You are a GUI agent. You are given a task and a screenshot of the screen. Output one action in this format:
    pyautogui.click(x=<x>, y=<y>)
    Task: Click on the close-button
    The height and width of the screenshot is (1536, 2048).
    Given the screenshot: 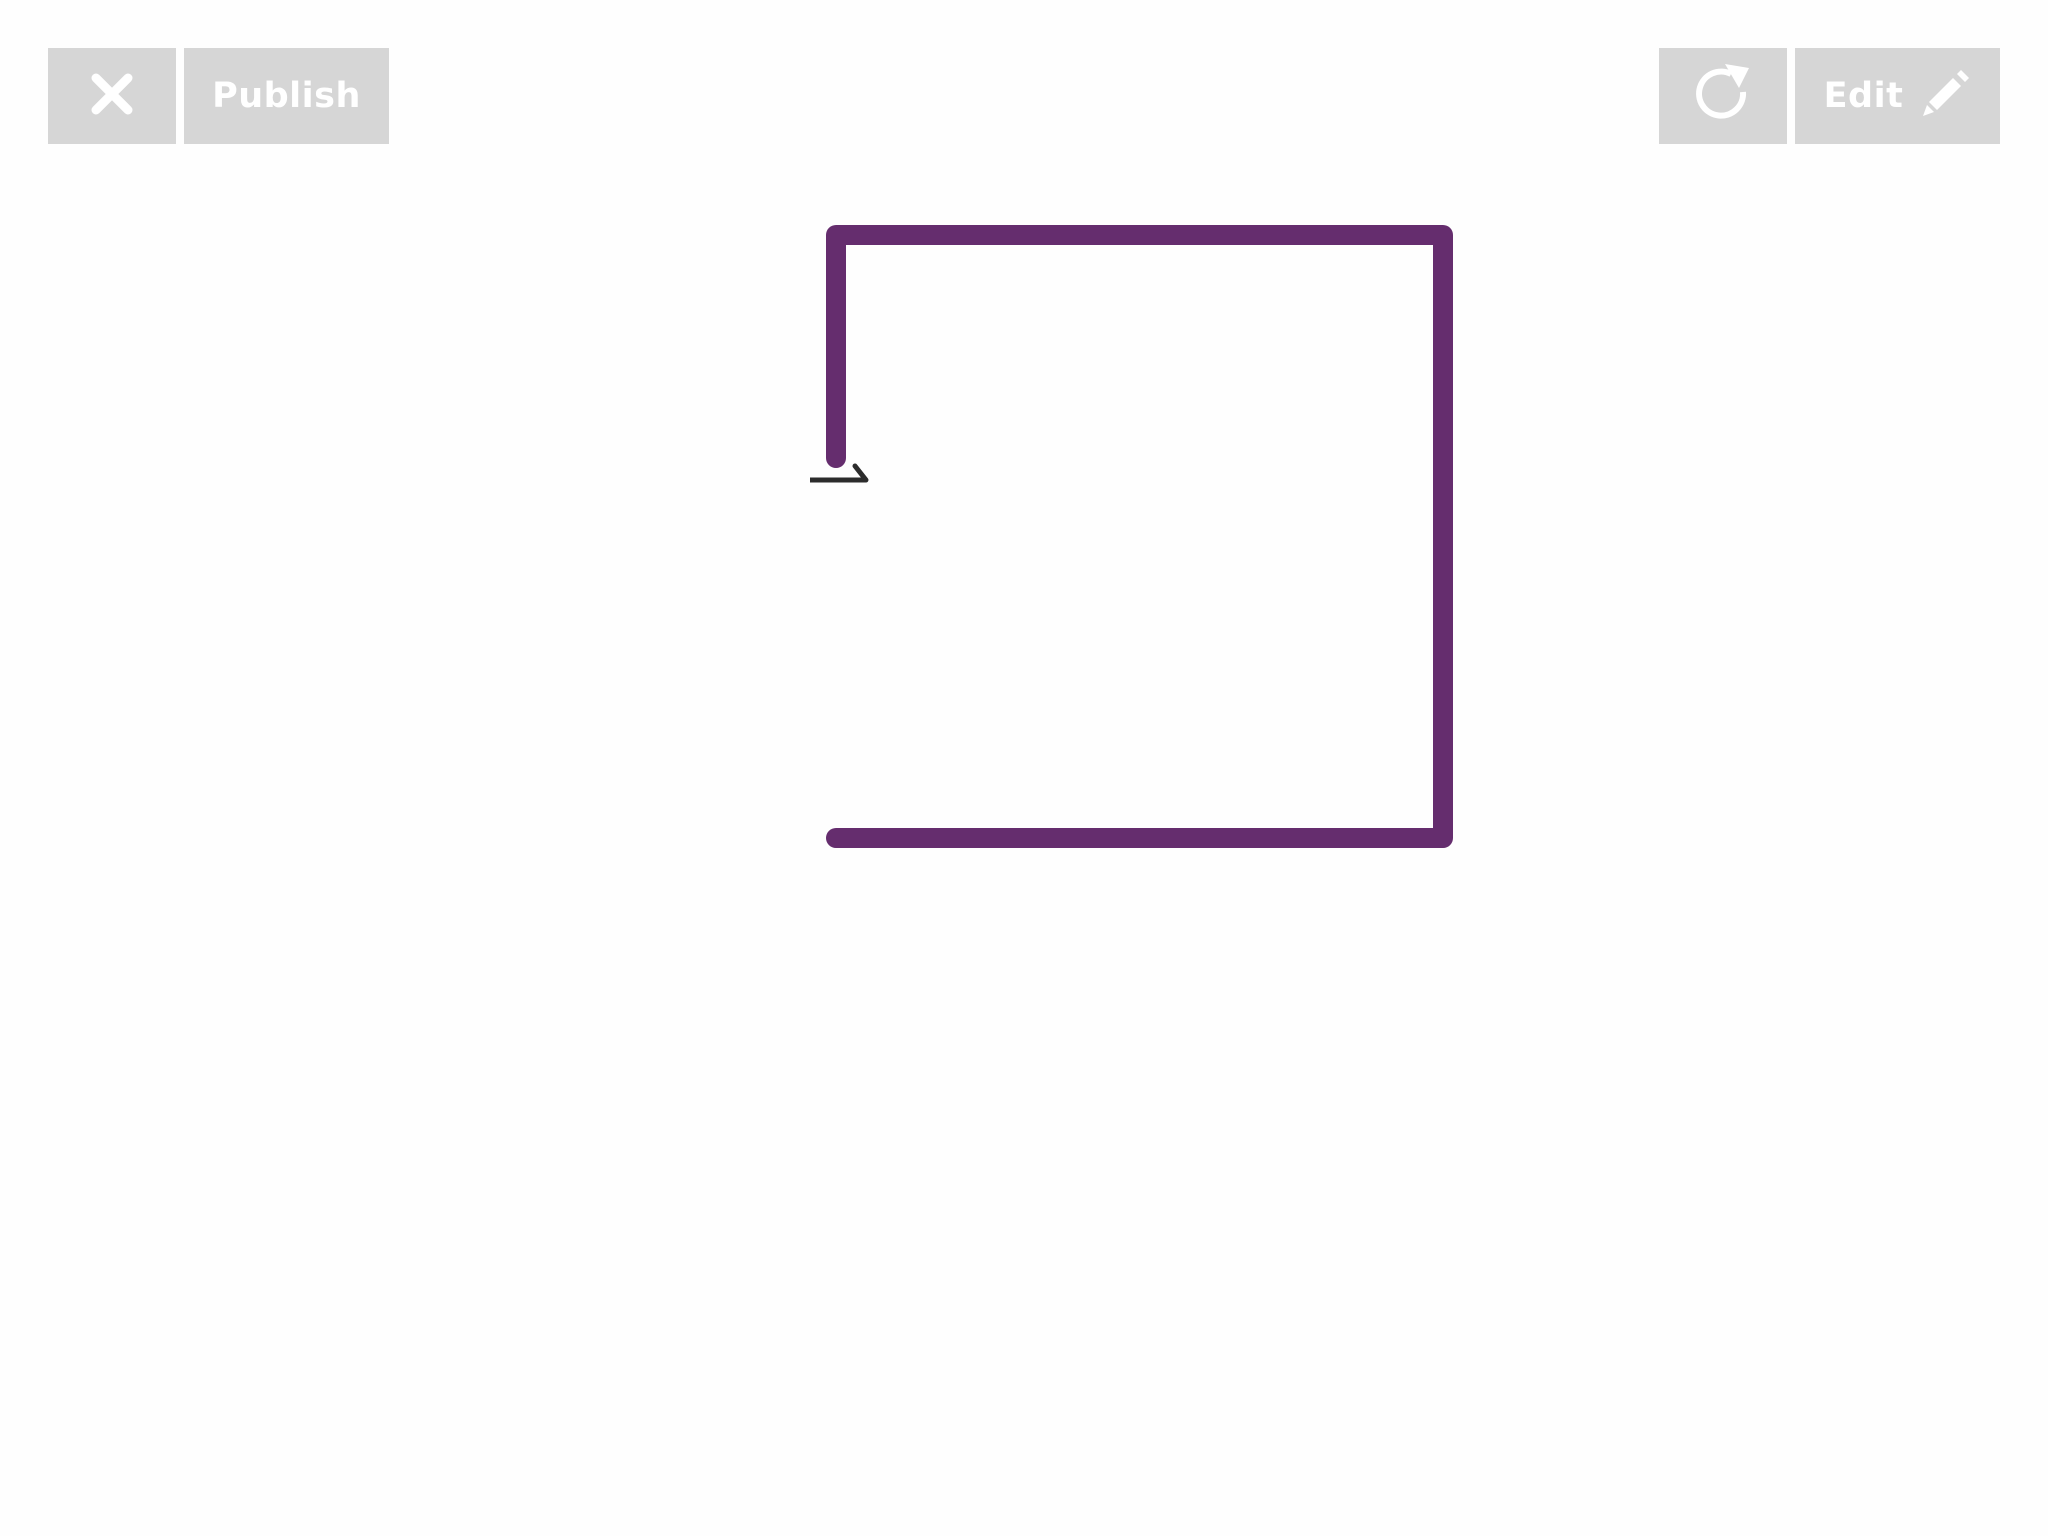 What is the action you would take?
    pyautogui.click(x=112, y=96)
    